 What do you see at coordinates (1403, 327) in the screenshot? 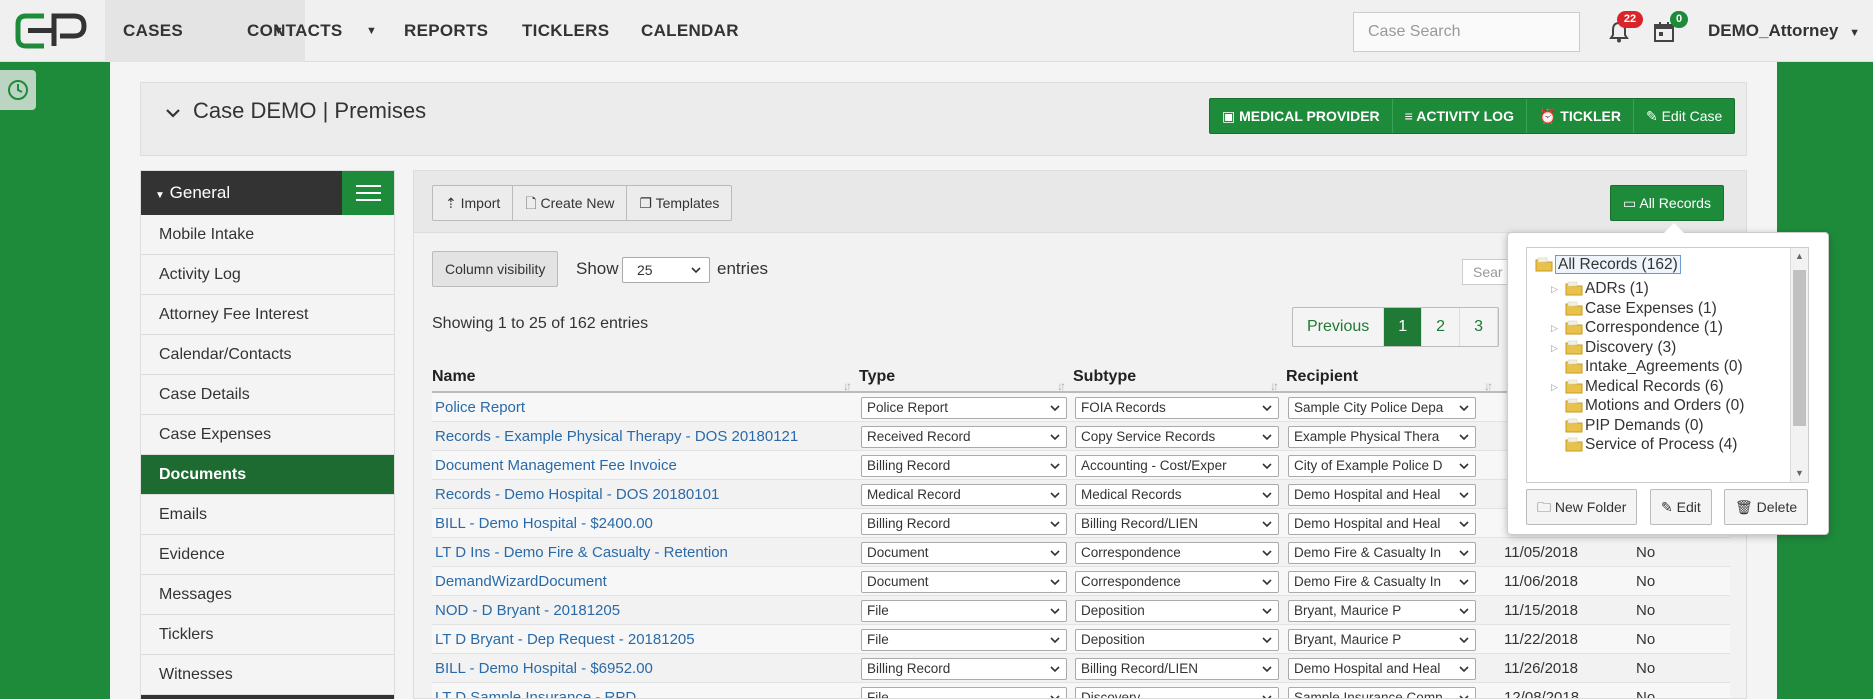
I see `pager-page-1: 1` at bounding box center [1403, 327].